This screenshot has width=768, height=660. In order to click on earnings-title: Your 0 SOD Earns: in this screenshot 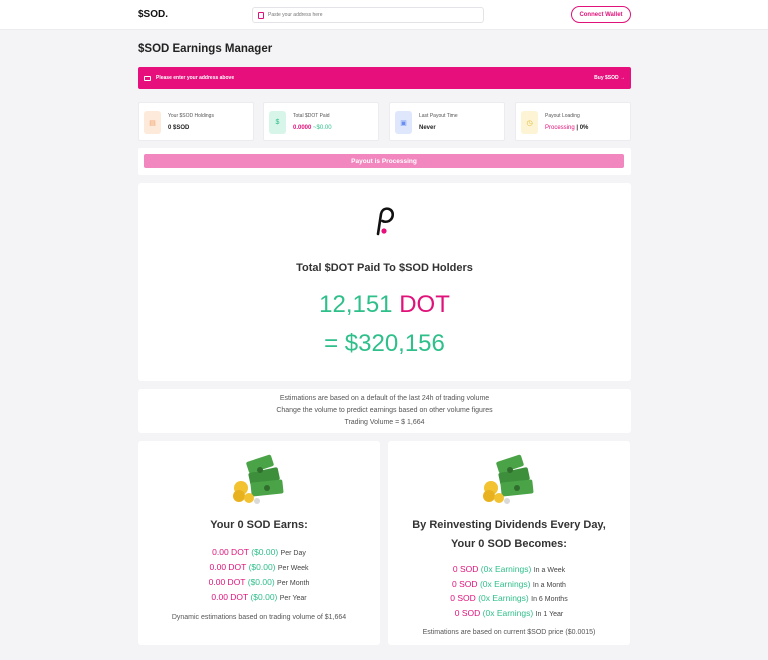, I will do `click(259, 525)`.